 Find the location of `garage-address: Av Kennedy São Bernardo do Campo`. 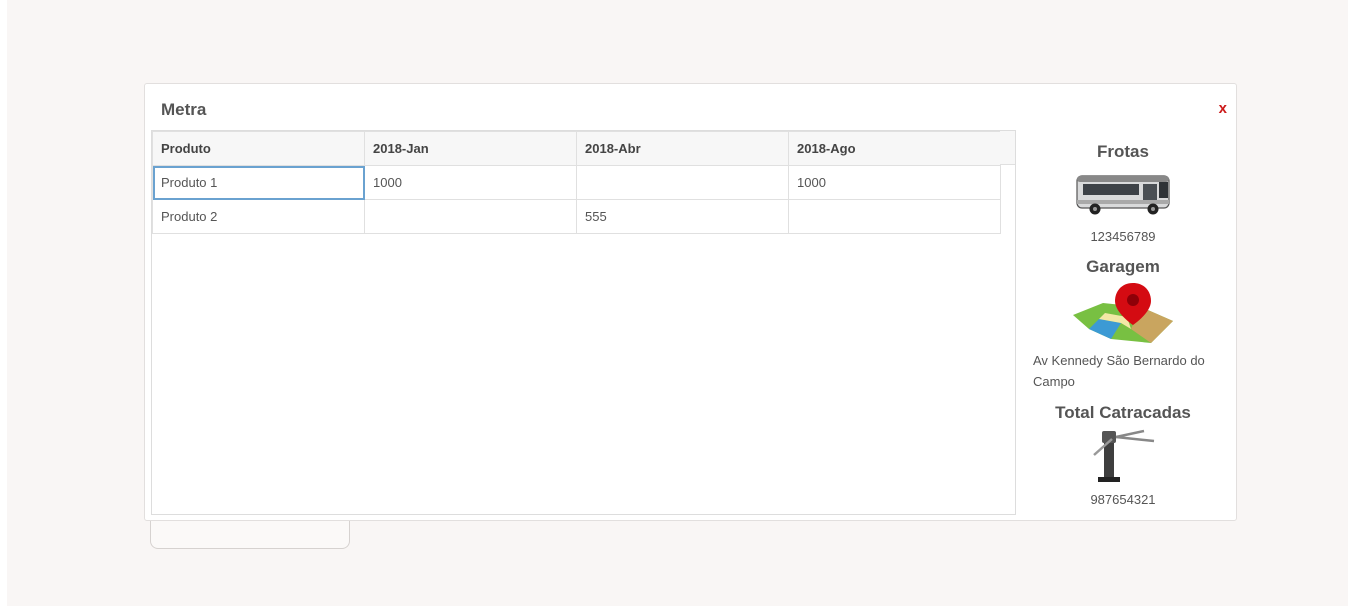

garage-address: Av Kennedy São Bernardo do Campo is located at coordinates (1119, 371).